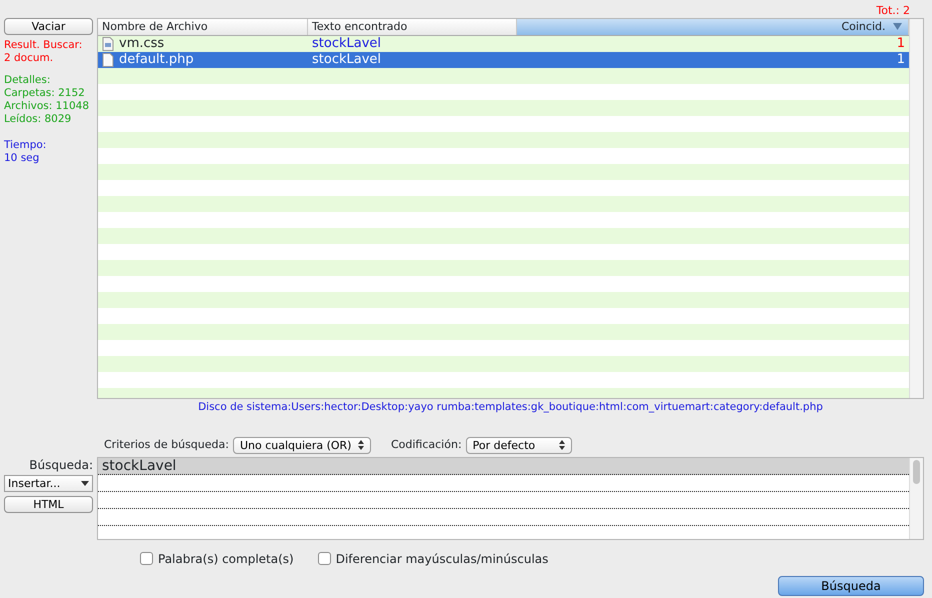  Describe the element at coordinates (26, 145) in the screenshot. I see `time-text: Tiempo:` at that location.